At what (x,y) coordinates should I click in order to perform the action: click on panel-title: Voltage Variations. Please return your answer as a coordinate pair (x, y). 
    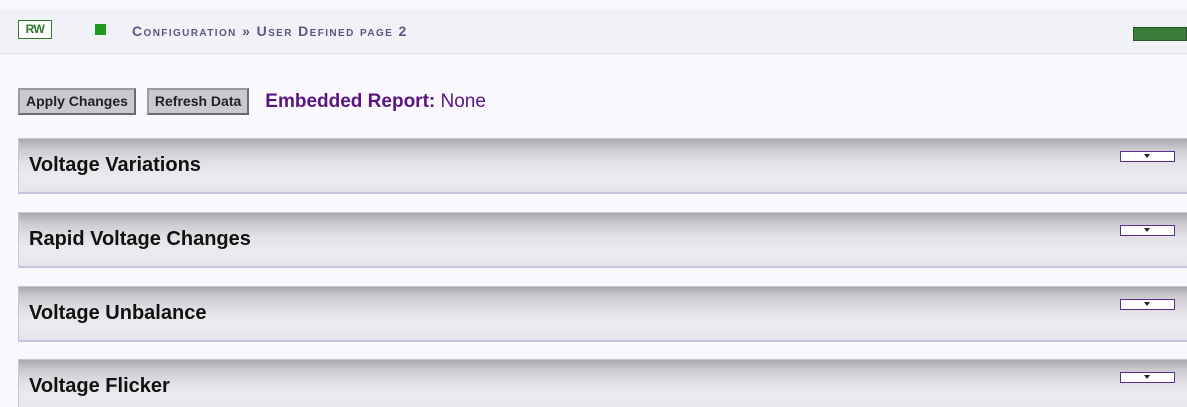
    Looking at the image, I should click on (115, 165).